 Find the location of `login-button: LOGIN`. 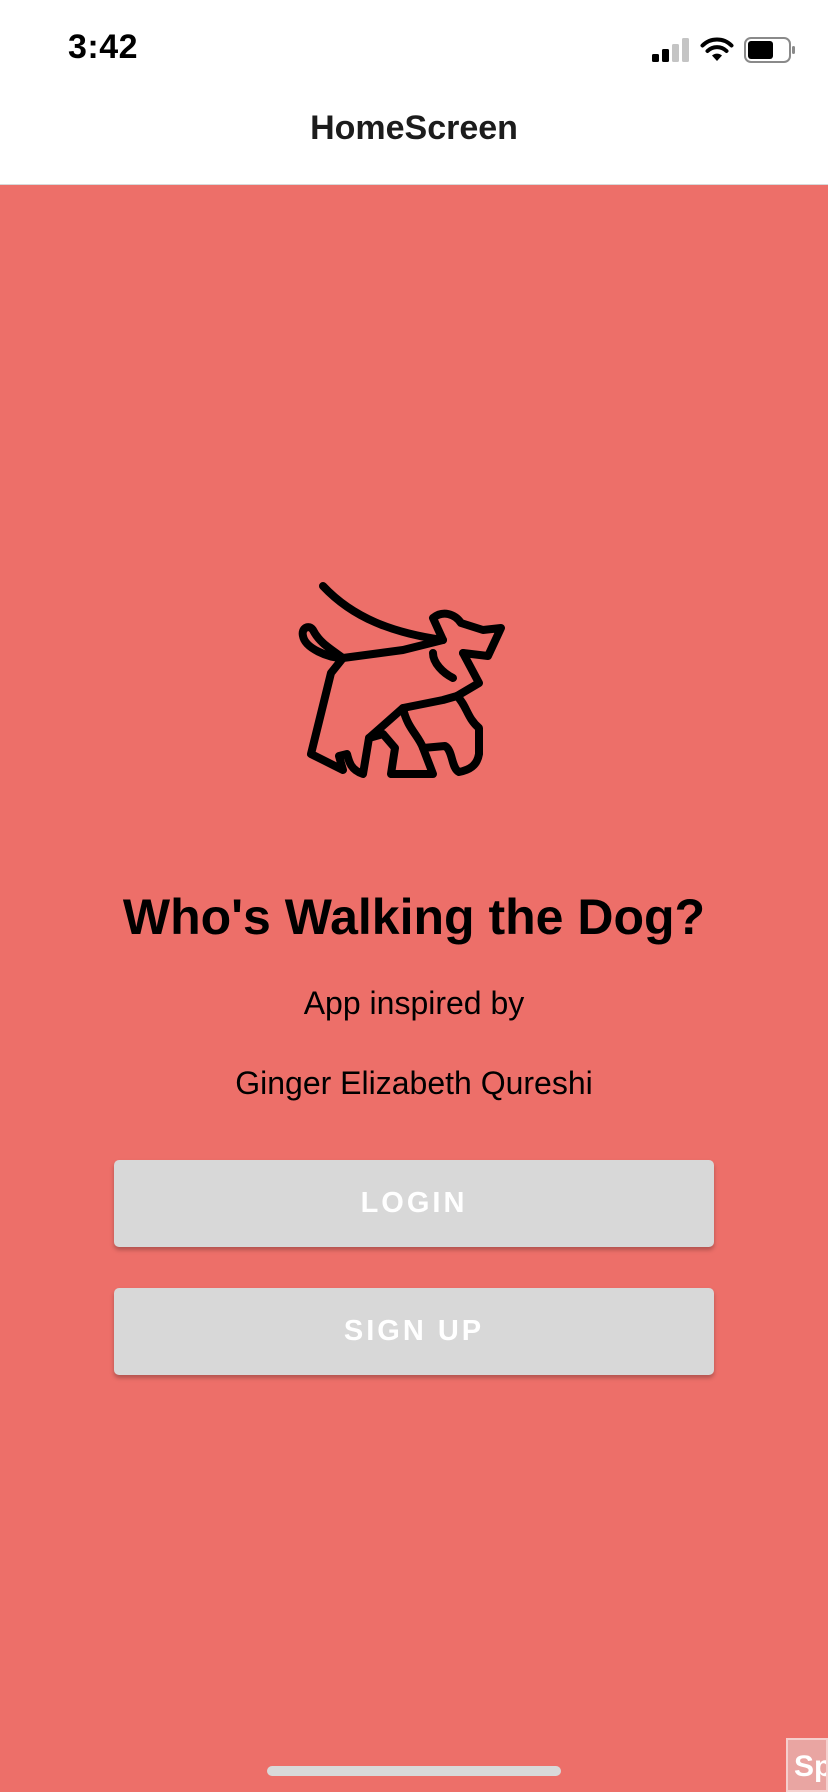

login-button: LOGIN is located at coordinates (414, 1203).